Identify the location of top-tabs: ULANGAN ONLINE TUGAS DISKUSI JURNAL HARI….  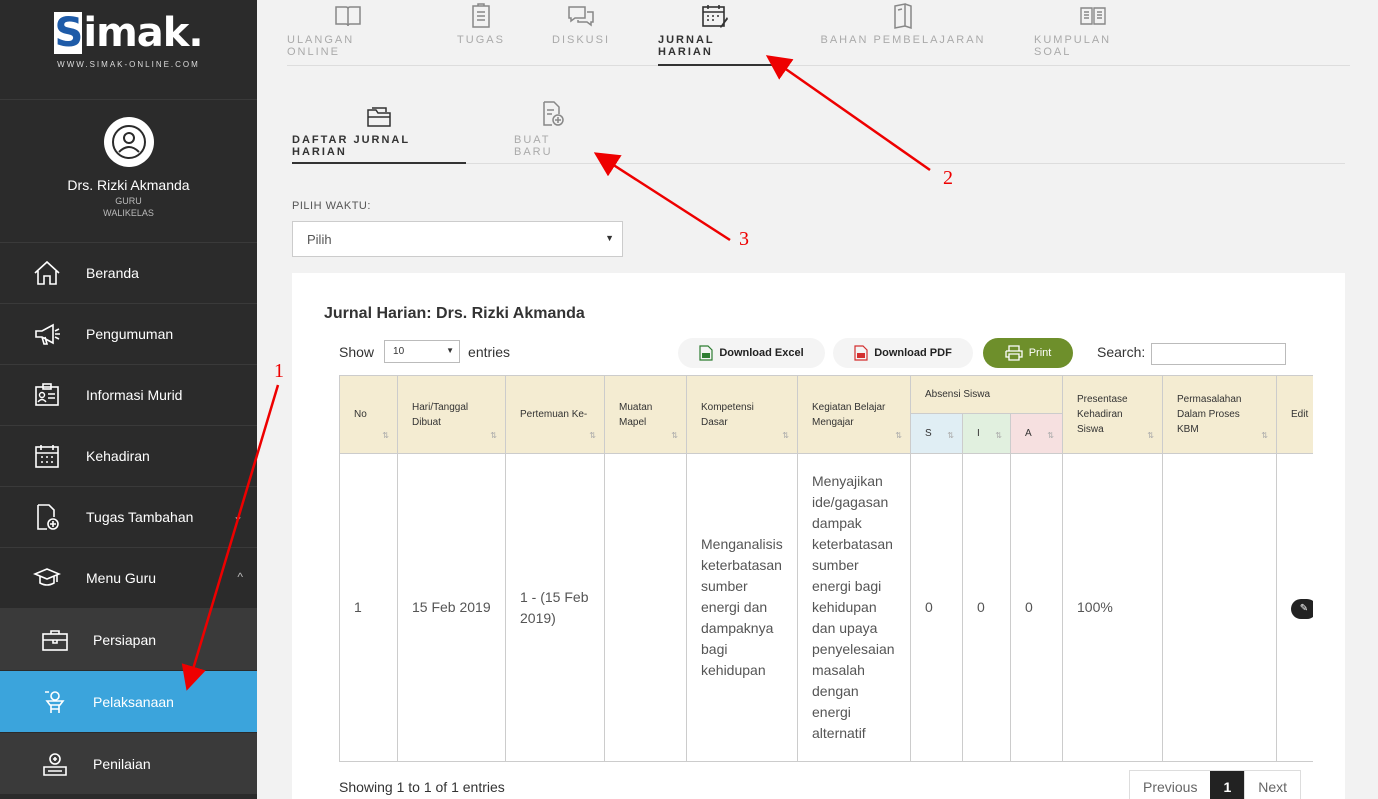
(818, 33).